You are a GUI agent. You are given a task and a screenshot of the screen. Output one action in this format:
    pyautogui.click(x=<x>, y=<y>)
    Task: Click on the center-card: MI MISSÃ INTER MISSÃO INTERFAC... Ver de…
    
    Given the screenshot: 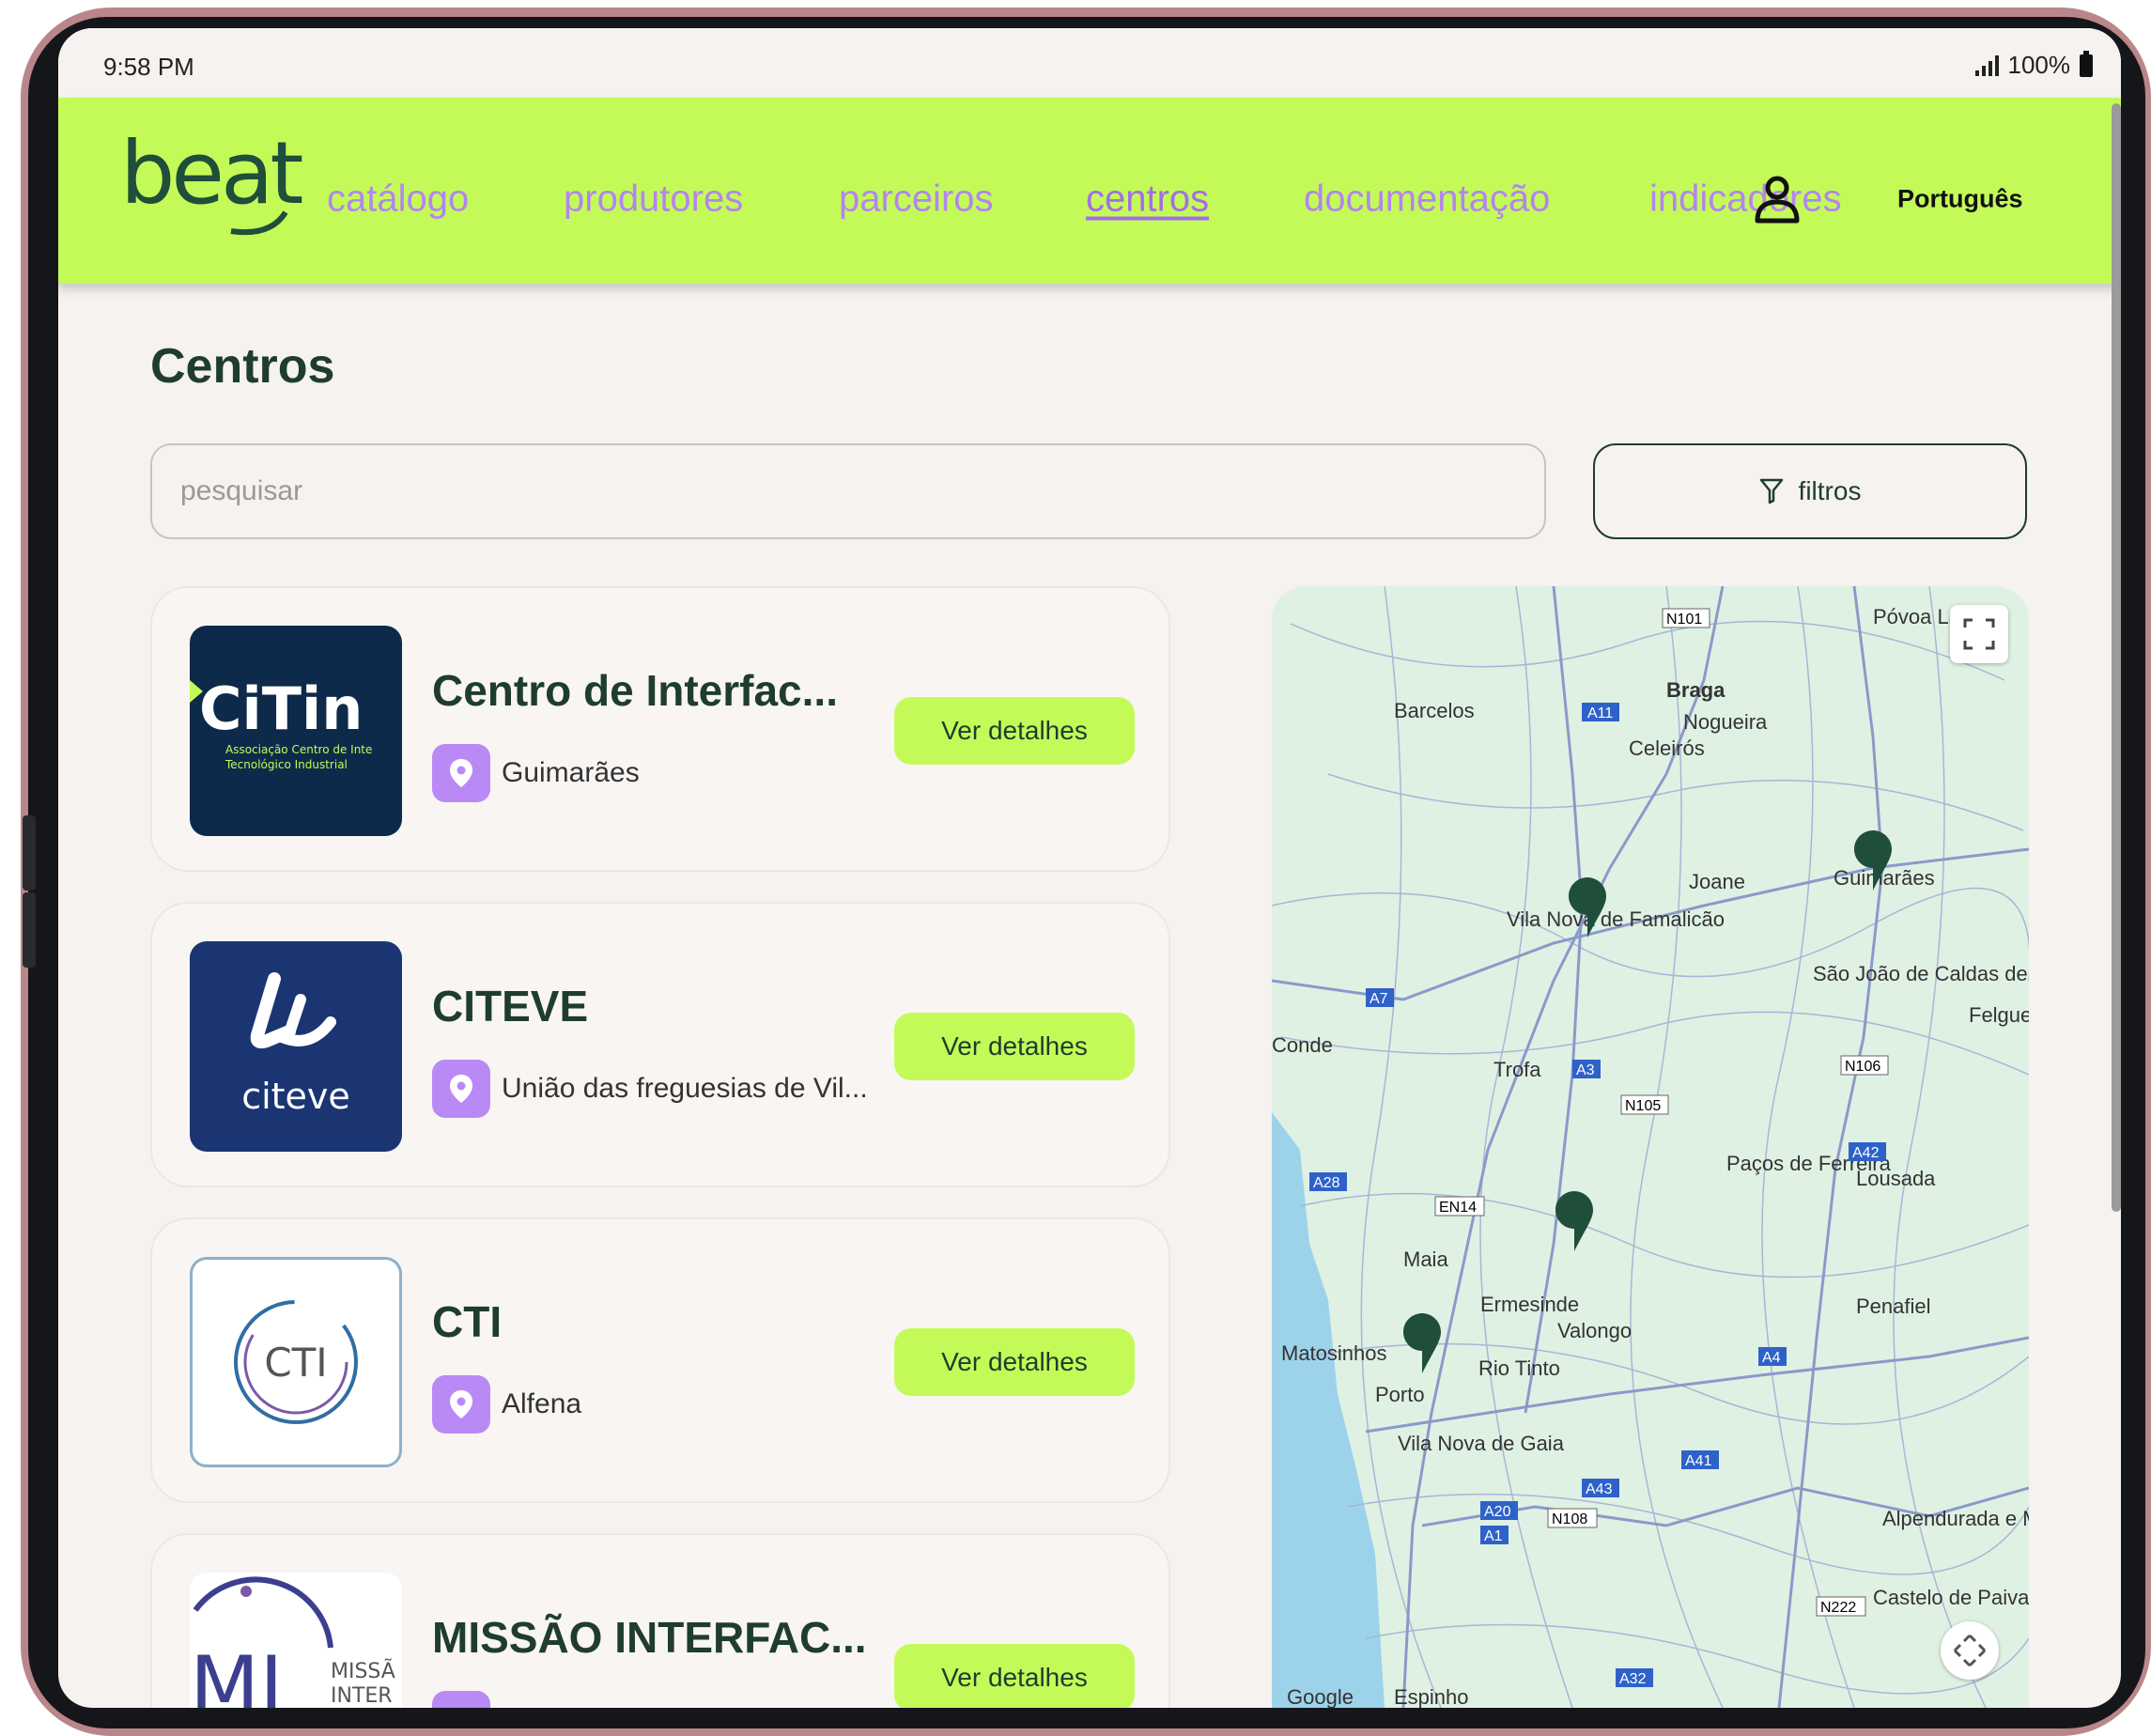 What is the action you would take?
    pyautogui.click(x=660, y=1620)
    